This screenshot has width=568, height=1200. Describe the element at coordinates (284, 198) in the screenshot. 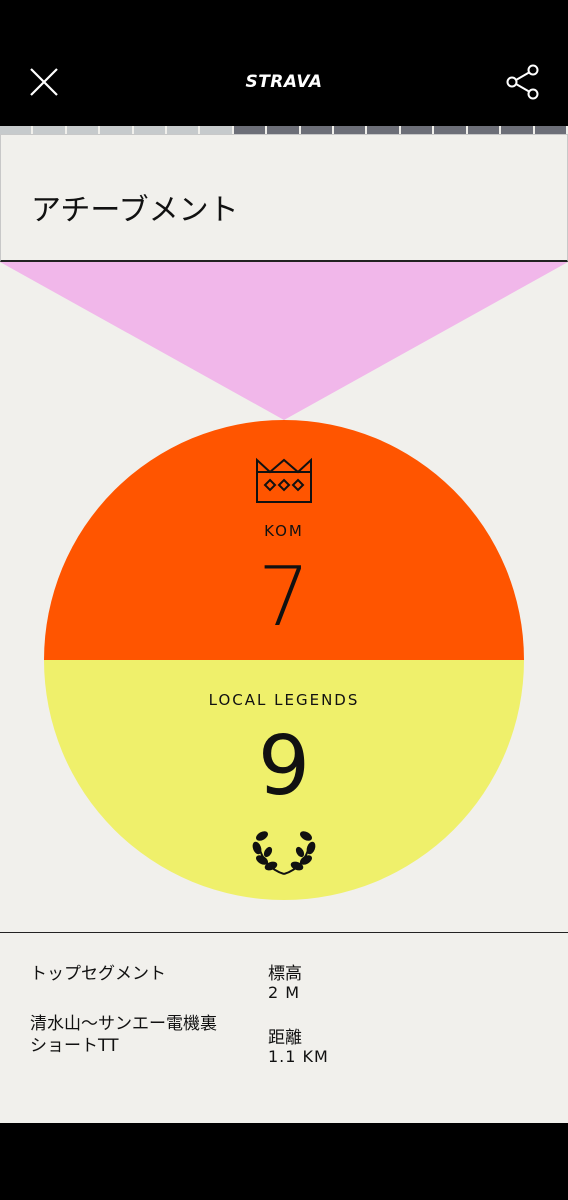

I see `header-card: アチーブメント` at that location.